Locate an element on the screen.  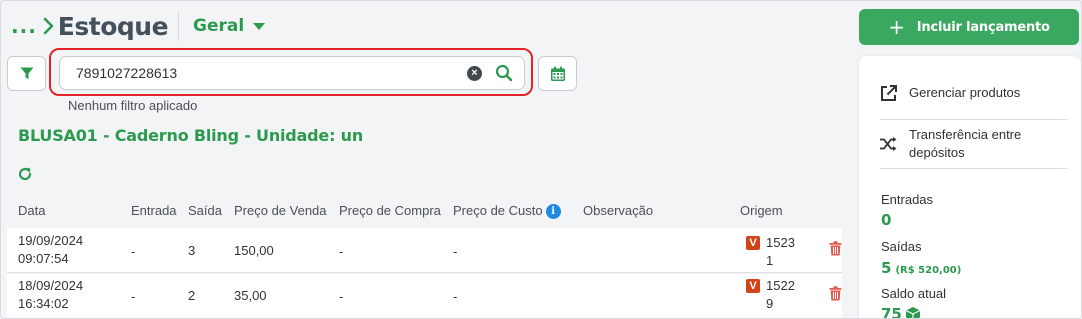
saldo-label: Saldo atual is located at coordinates (914, 293).